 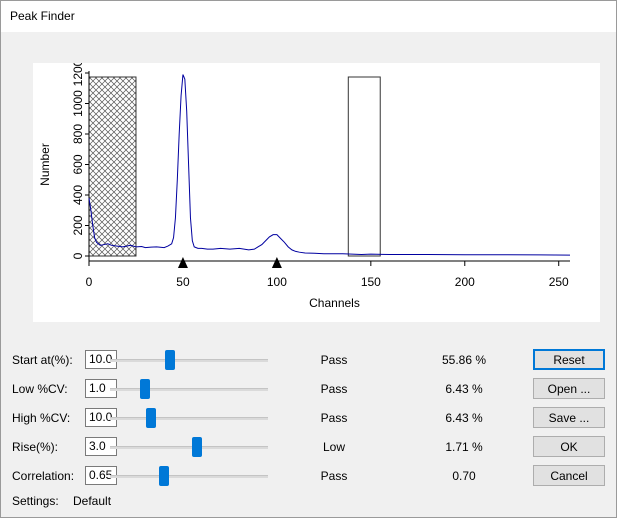 What do you see at coordinates (569, 446) in the screenshot?
I see `ok-button: OK` at bounding box center [569, 446].